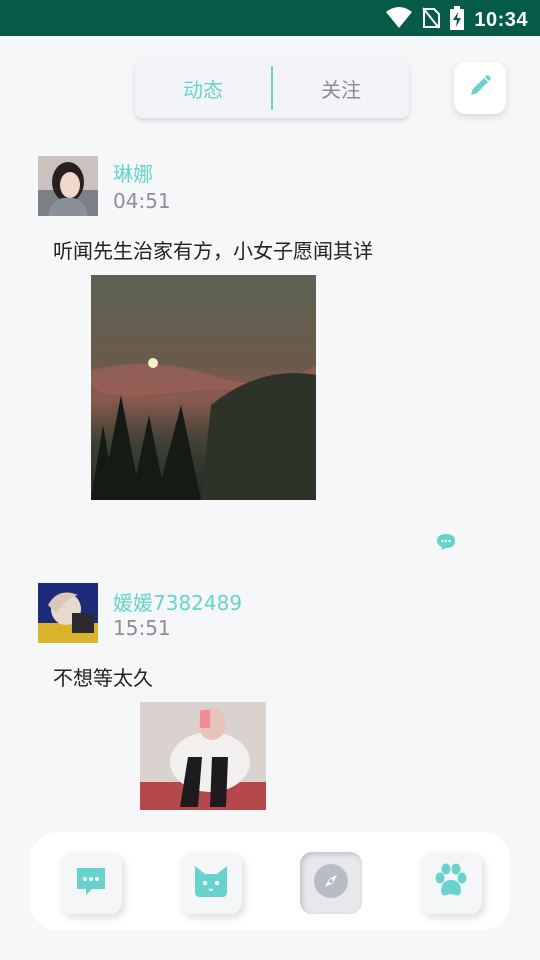  What do you see at coordinates (213, 251) in the screenshot?
I see `post-text: 听闻先生治家有方，小女子愿闻其详` at bounding box center [213, 251].